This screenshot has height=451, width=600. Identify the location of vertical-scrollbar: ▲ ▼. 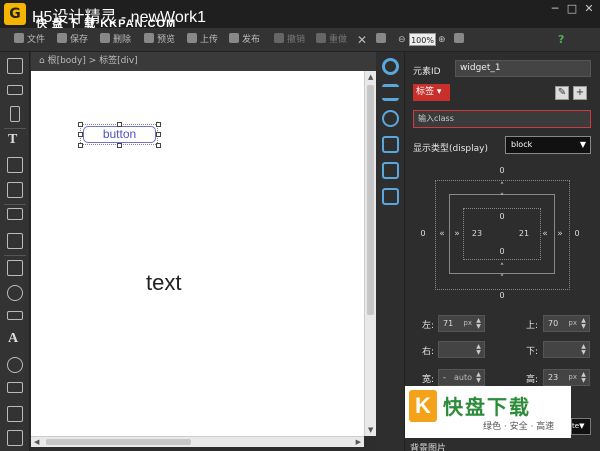
(370, 253).